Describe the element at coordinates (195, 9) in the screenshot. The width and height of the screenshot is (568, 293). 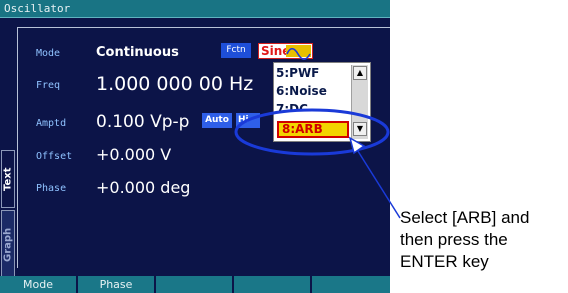
I see `window-title: Oscillator` at that location.